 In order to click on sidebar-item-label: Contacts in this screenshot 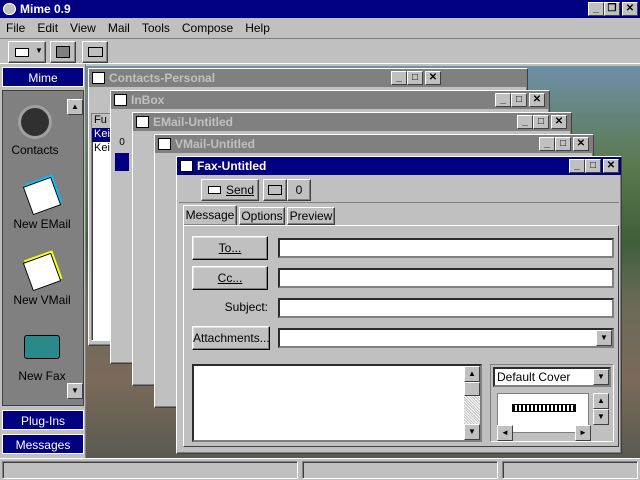, I will do `click(35, 150)`.